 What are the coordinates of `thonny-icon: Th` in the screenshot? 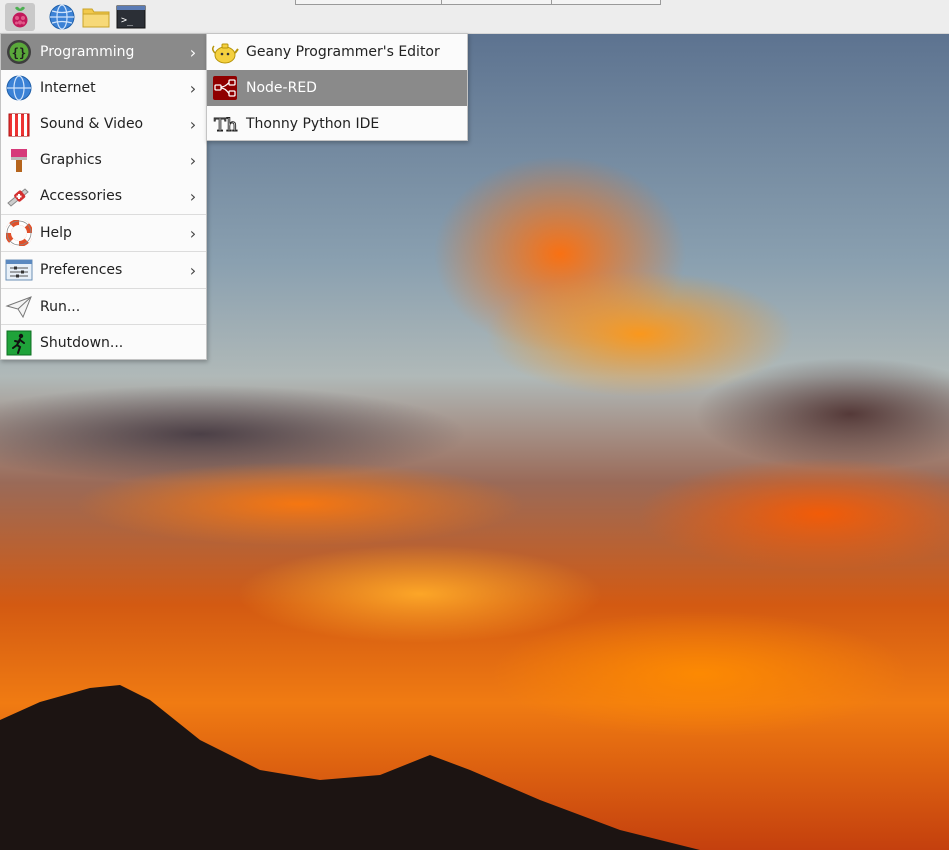 It's located at (225, 124).